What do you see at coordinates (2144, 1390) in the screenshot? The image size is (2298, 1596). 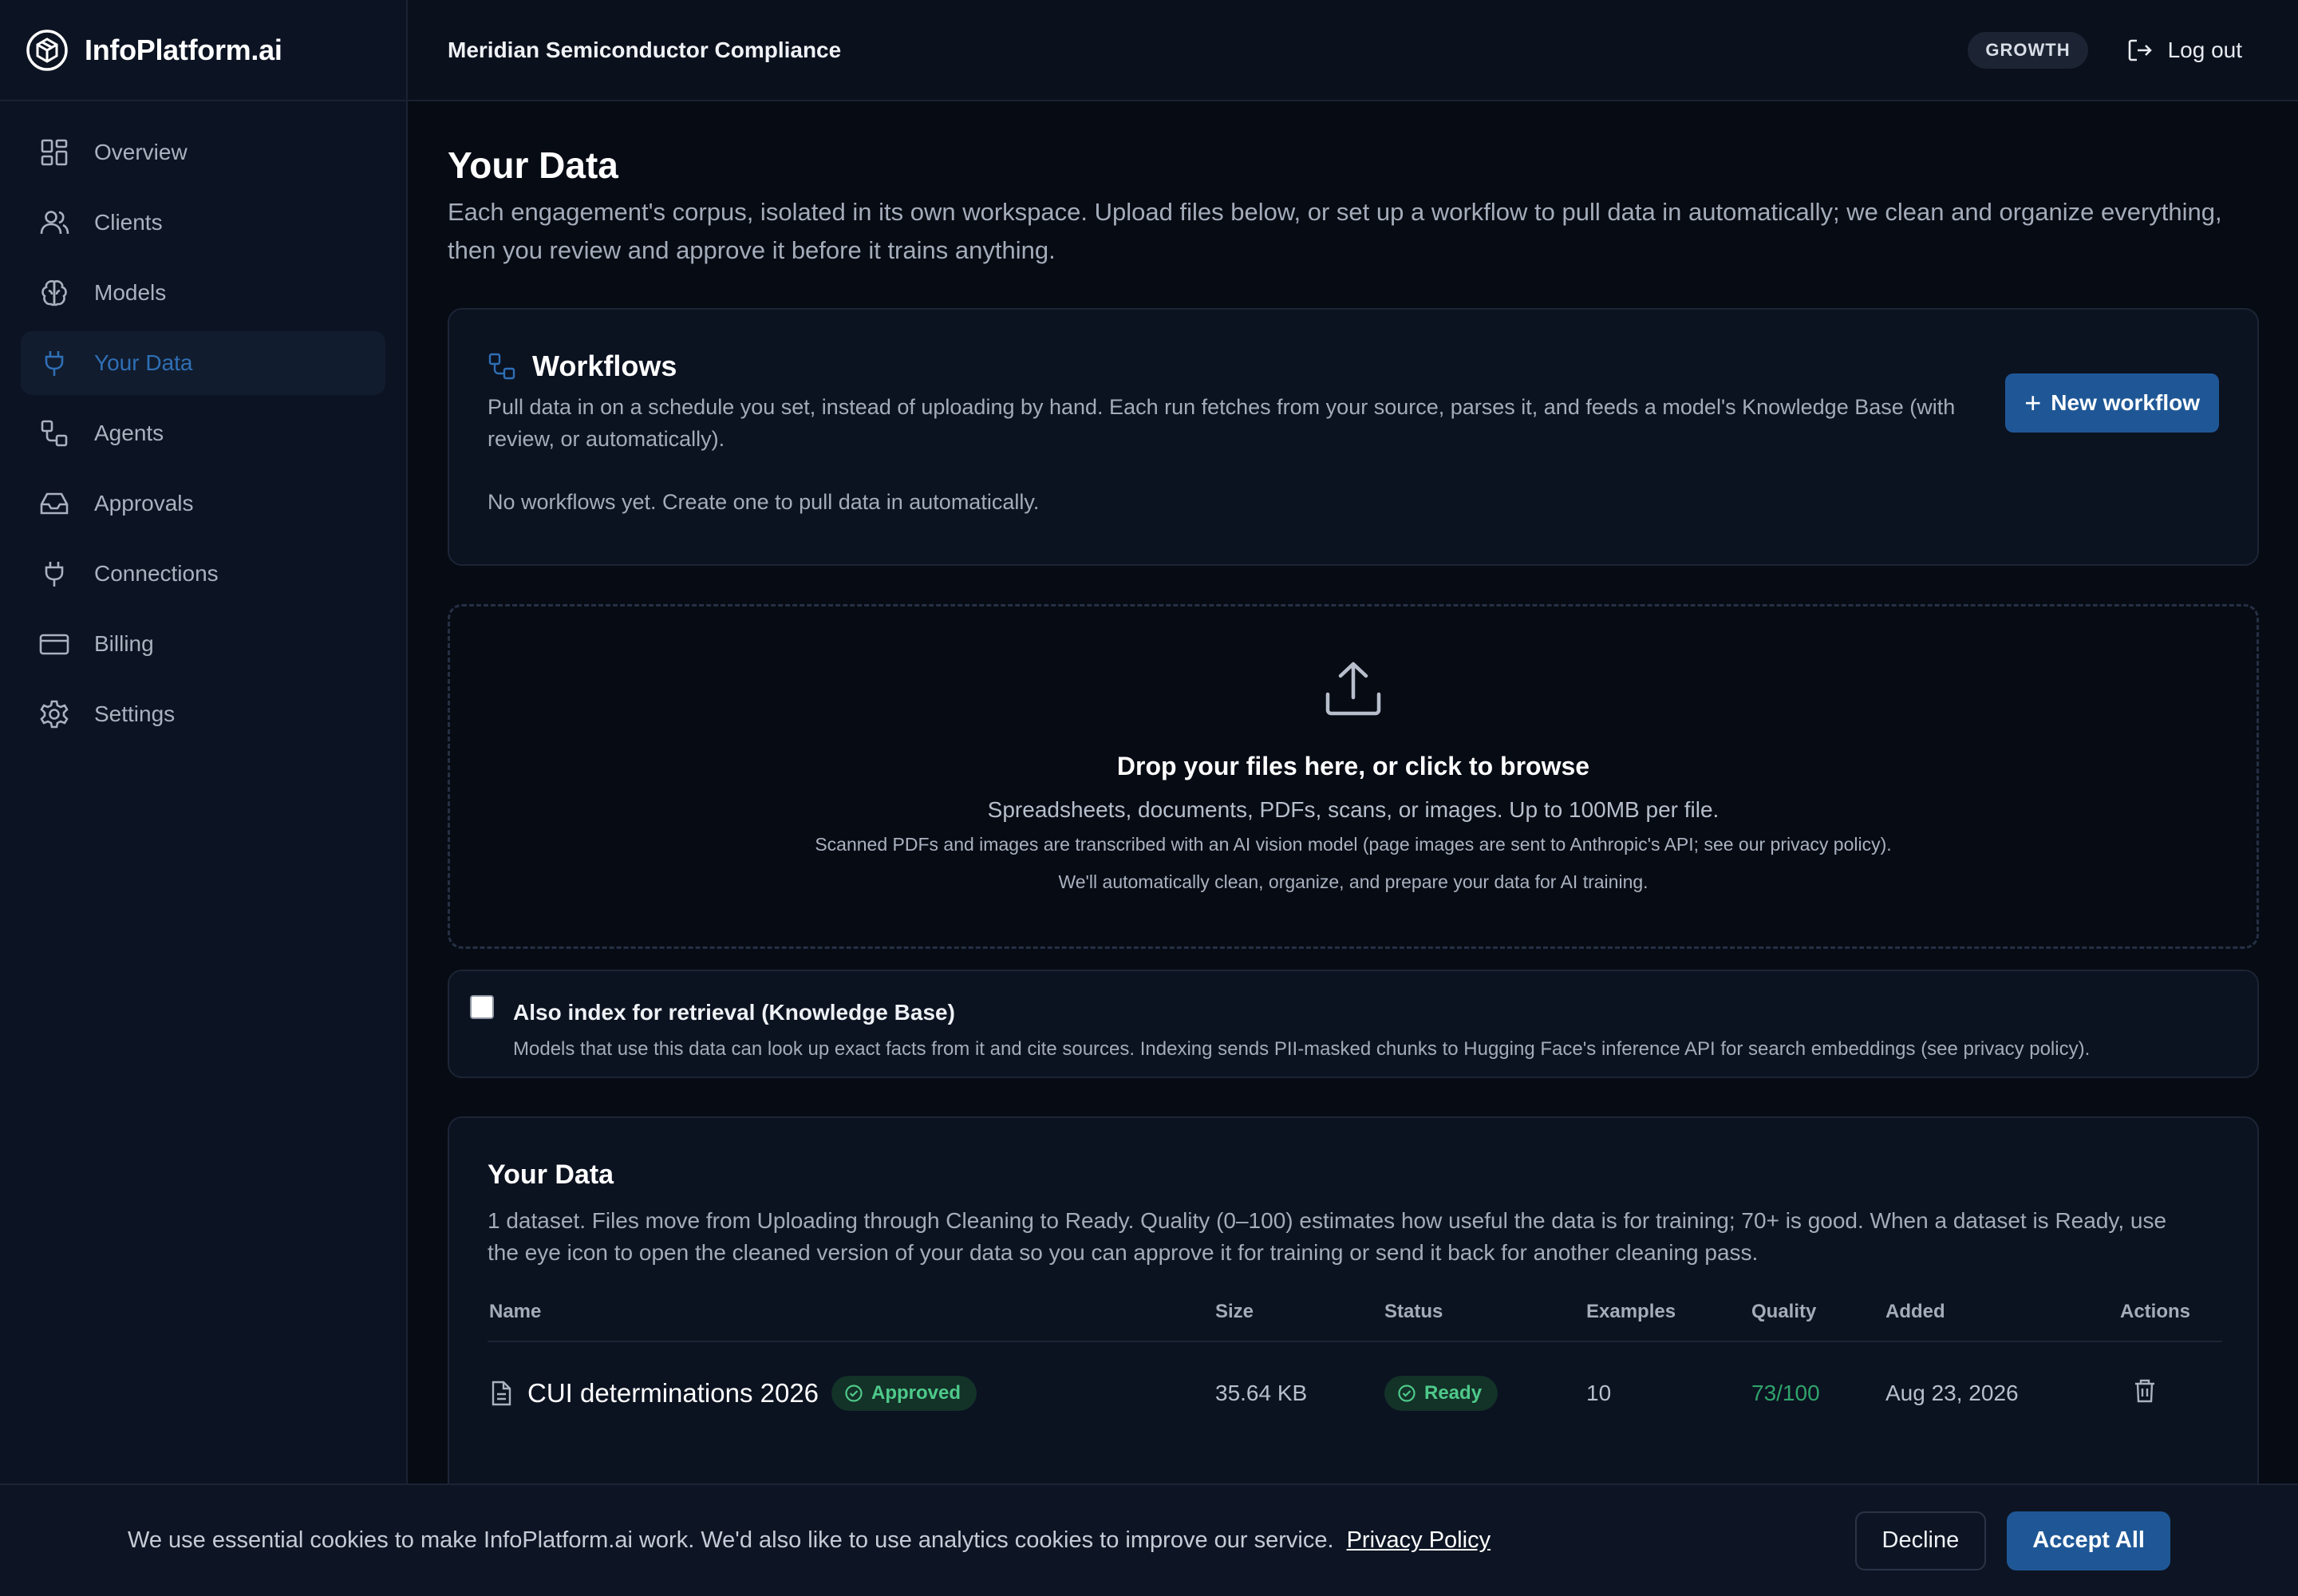 I see `trash-icon` at bounding box center [2144, 1390].